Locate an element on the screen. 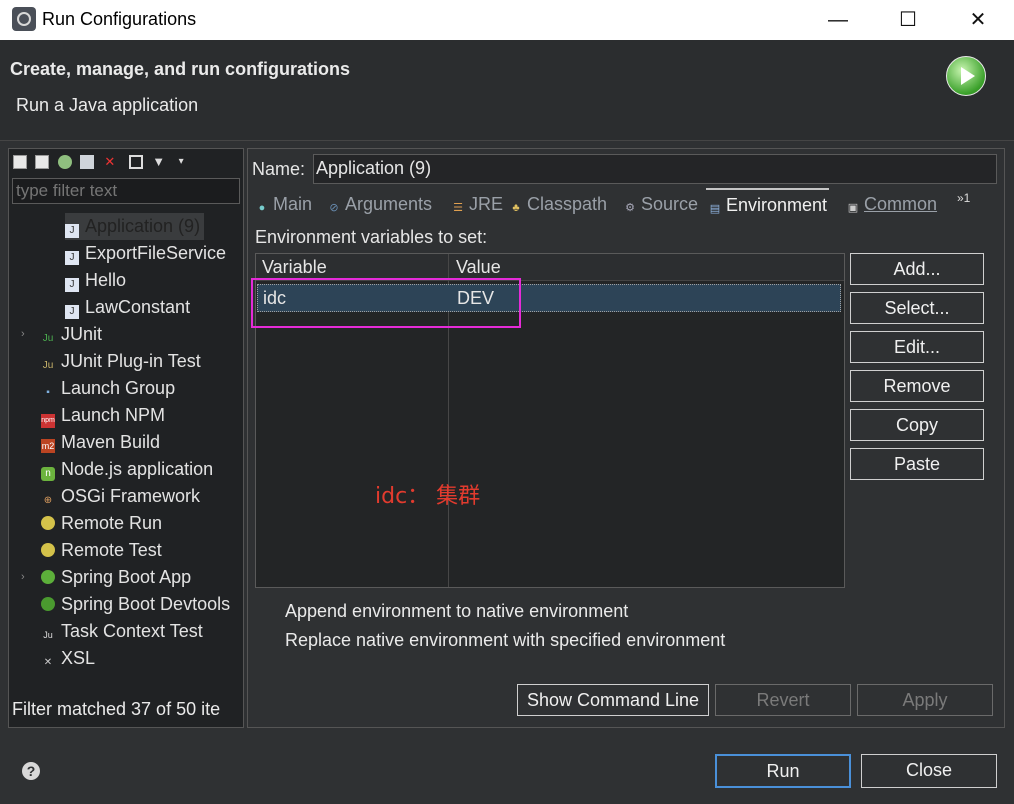  tree-item-task-context-test: Ju Task Context Test is located at coordinates (122, 631).